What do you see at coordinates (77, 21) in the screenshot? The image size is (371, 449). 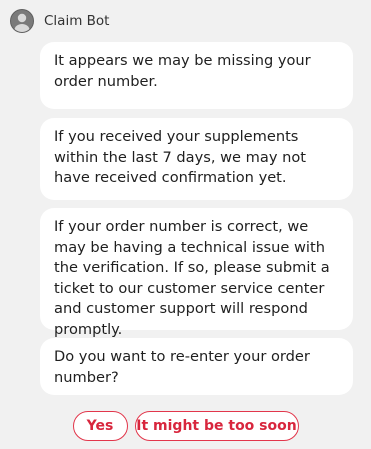 I see `bot-name: Claim Bot` at bounding box center [77, 21].